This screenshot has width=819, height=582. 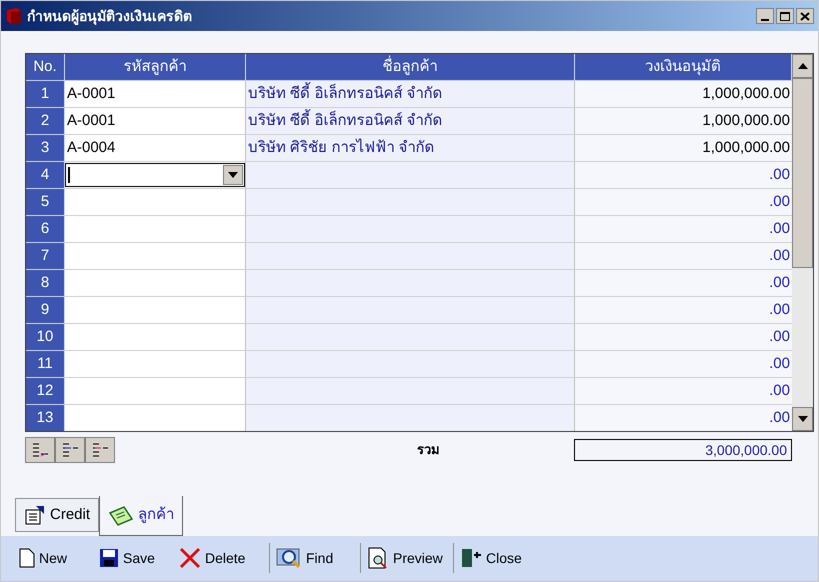 What do you see at coordinates (471, 558) in the screenshot?
I see `door-icon` at bounding box center [471, 558].